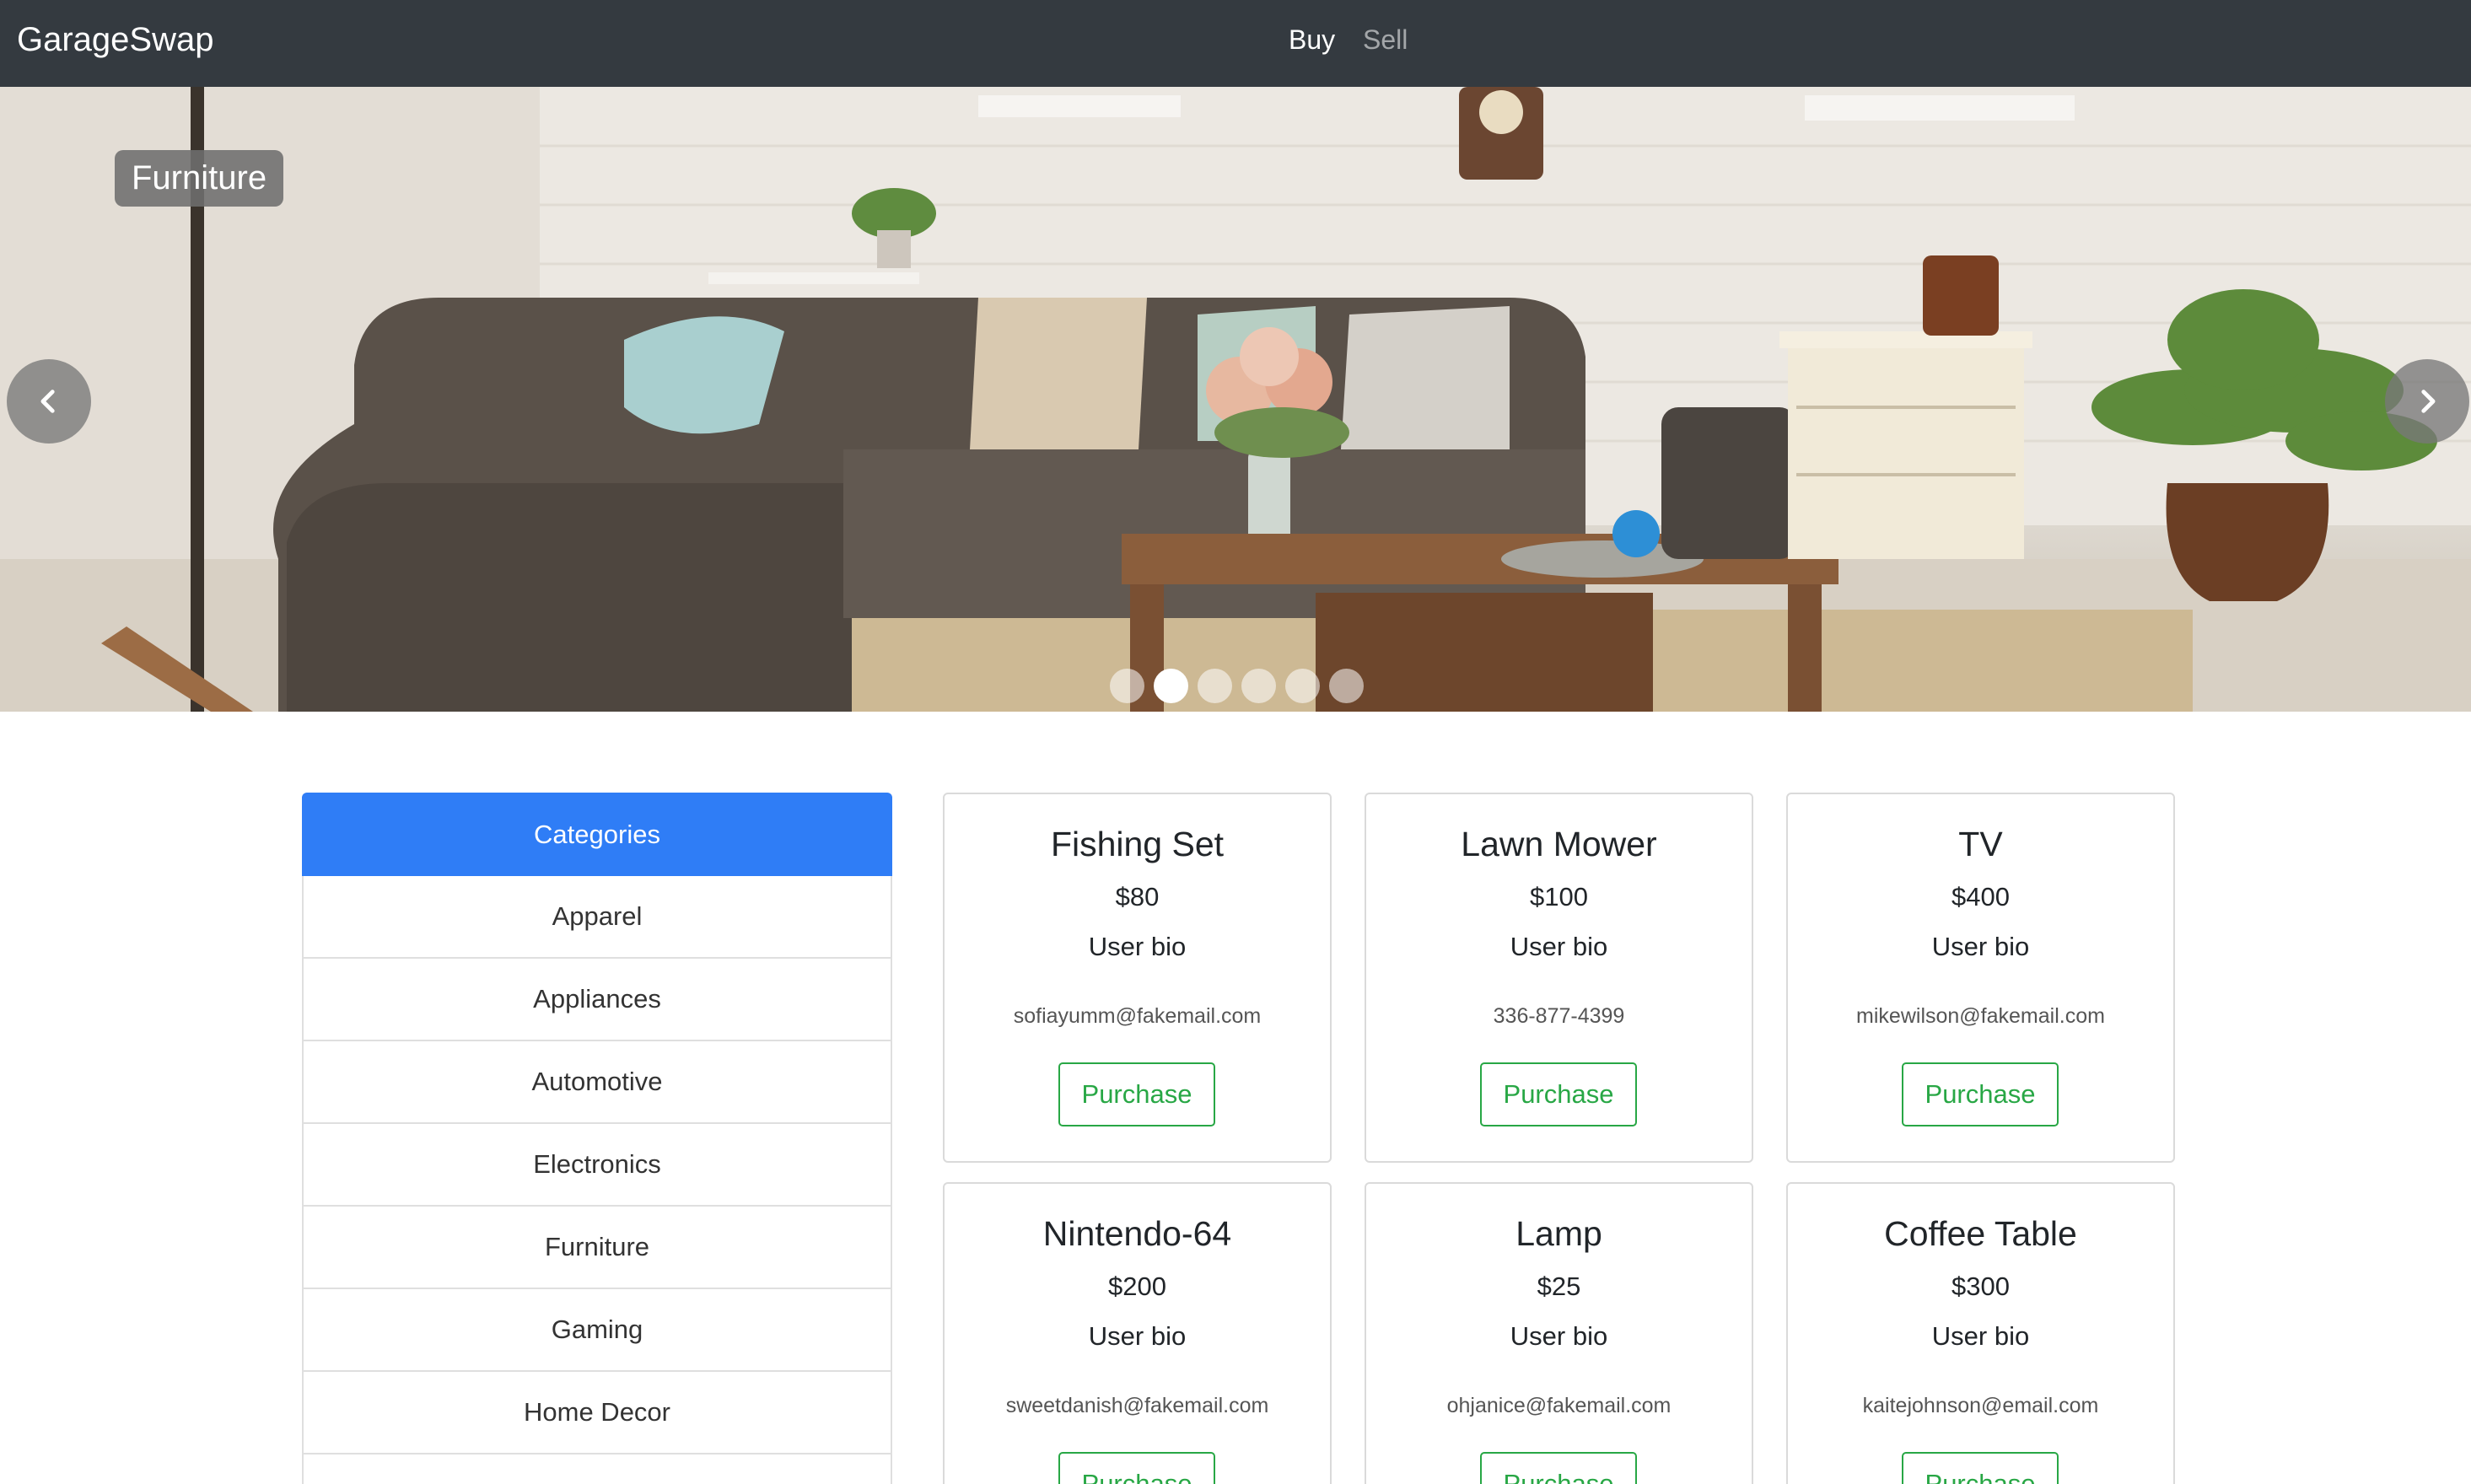  What do you see at coordinates (597, 1413) in the screenshot?
I see `category-item-home-decor: Home Decor` at bounding box center [597, 1413].